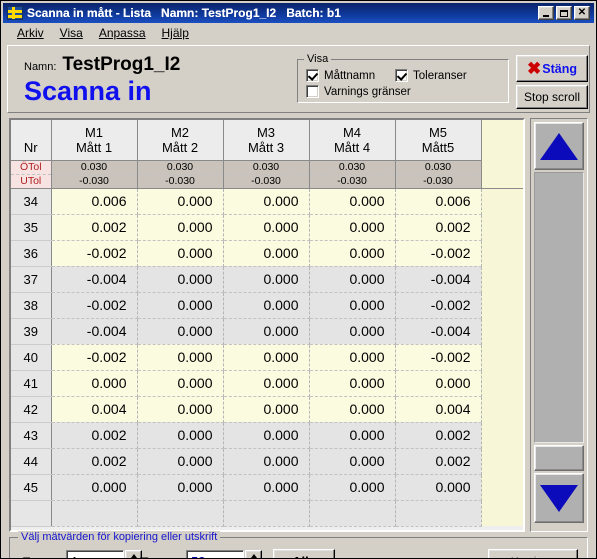 The height and width of the screenshot is (559, 597). I want to click on table-row: 35 0.002 0.000 0.000 0.000 0.002, so click(267, 227).